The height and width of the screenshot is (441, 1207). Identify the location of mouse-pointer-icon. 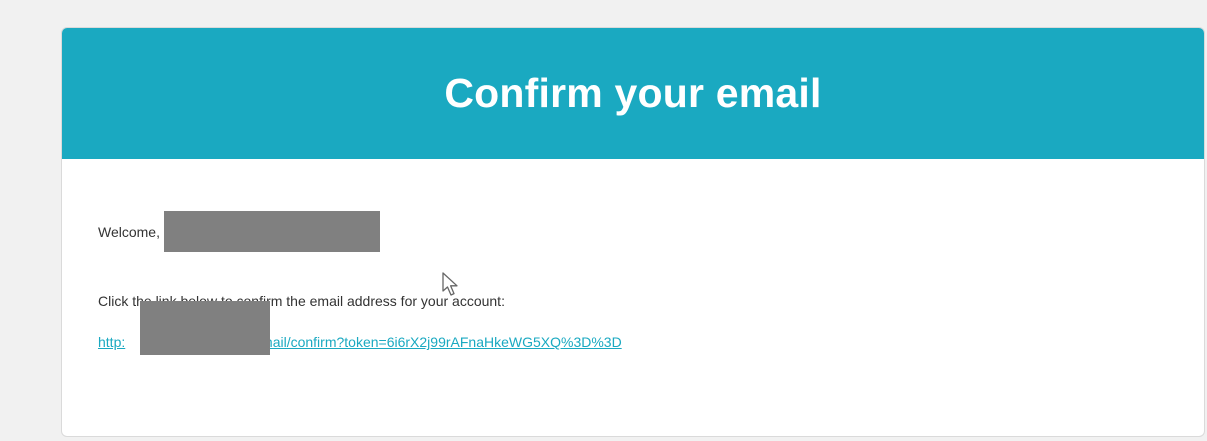
(450, 284).